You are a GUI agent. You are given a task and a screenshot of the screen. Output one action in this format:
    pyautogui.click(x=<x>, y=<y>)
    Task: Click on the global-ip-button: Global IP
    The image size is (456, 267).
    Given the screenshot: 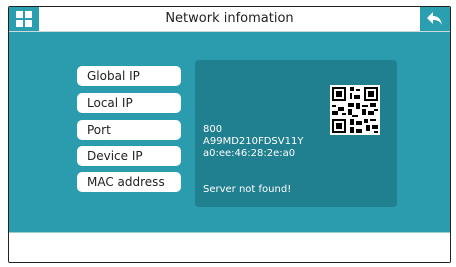 What is the action you would take?
    pyautogui.click(x=129, y=76)
    